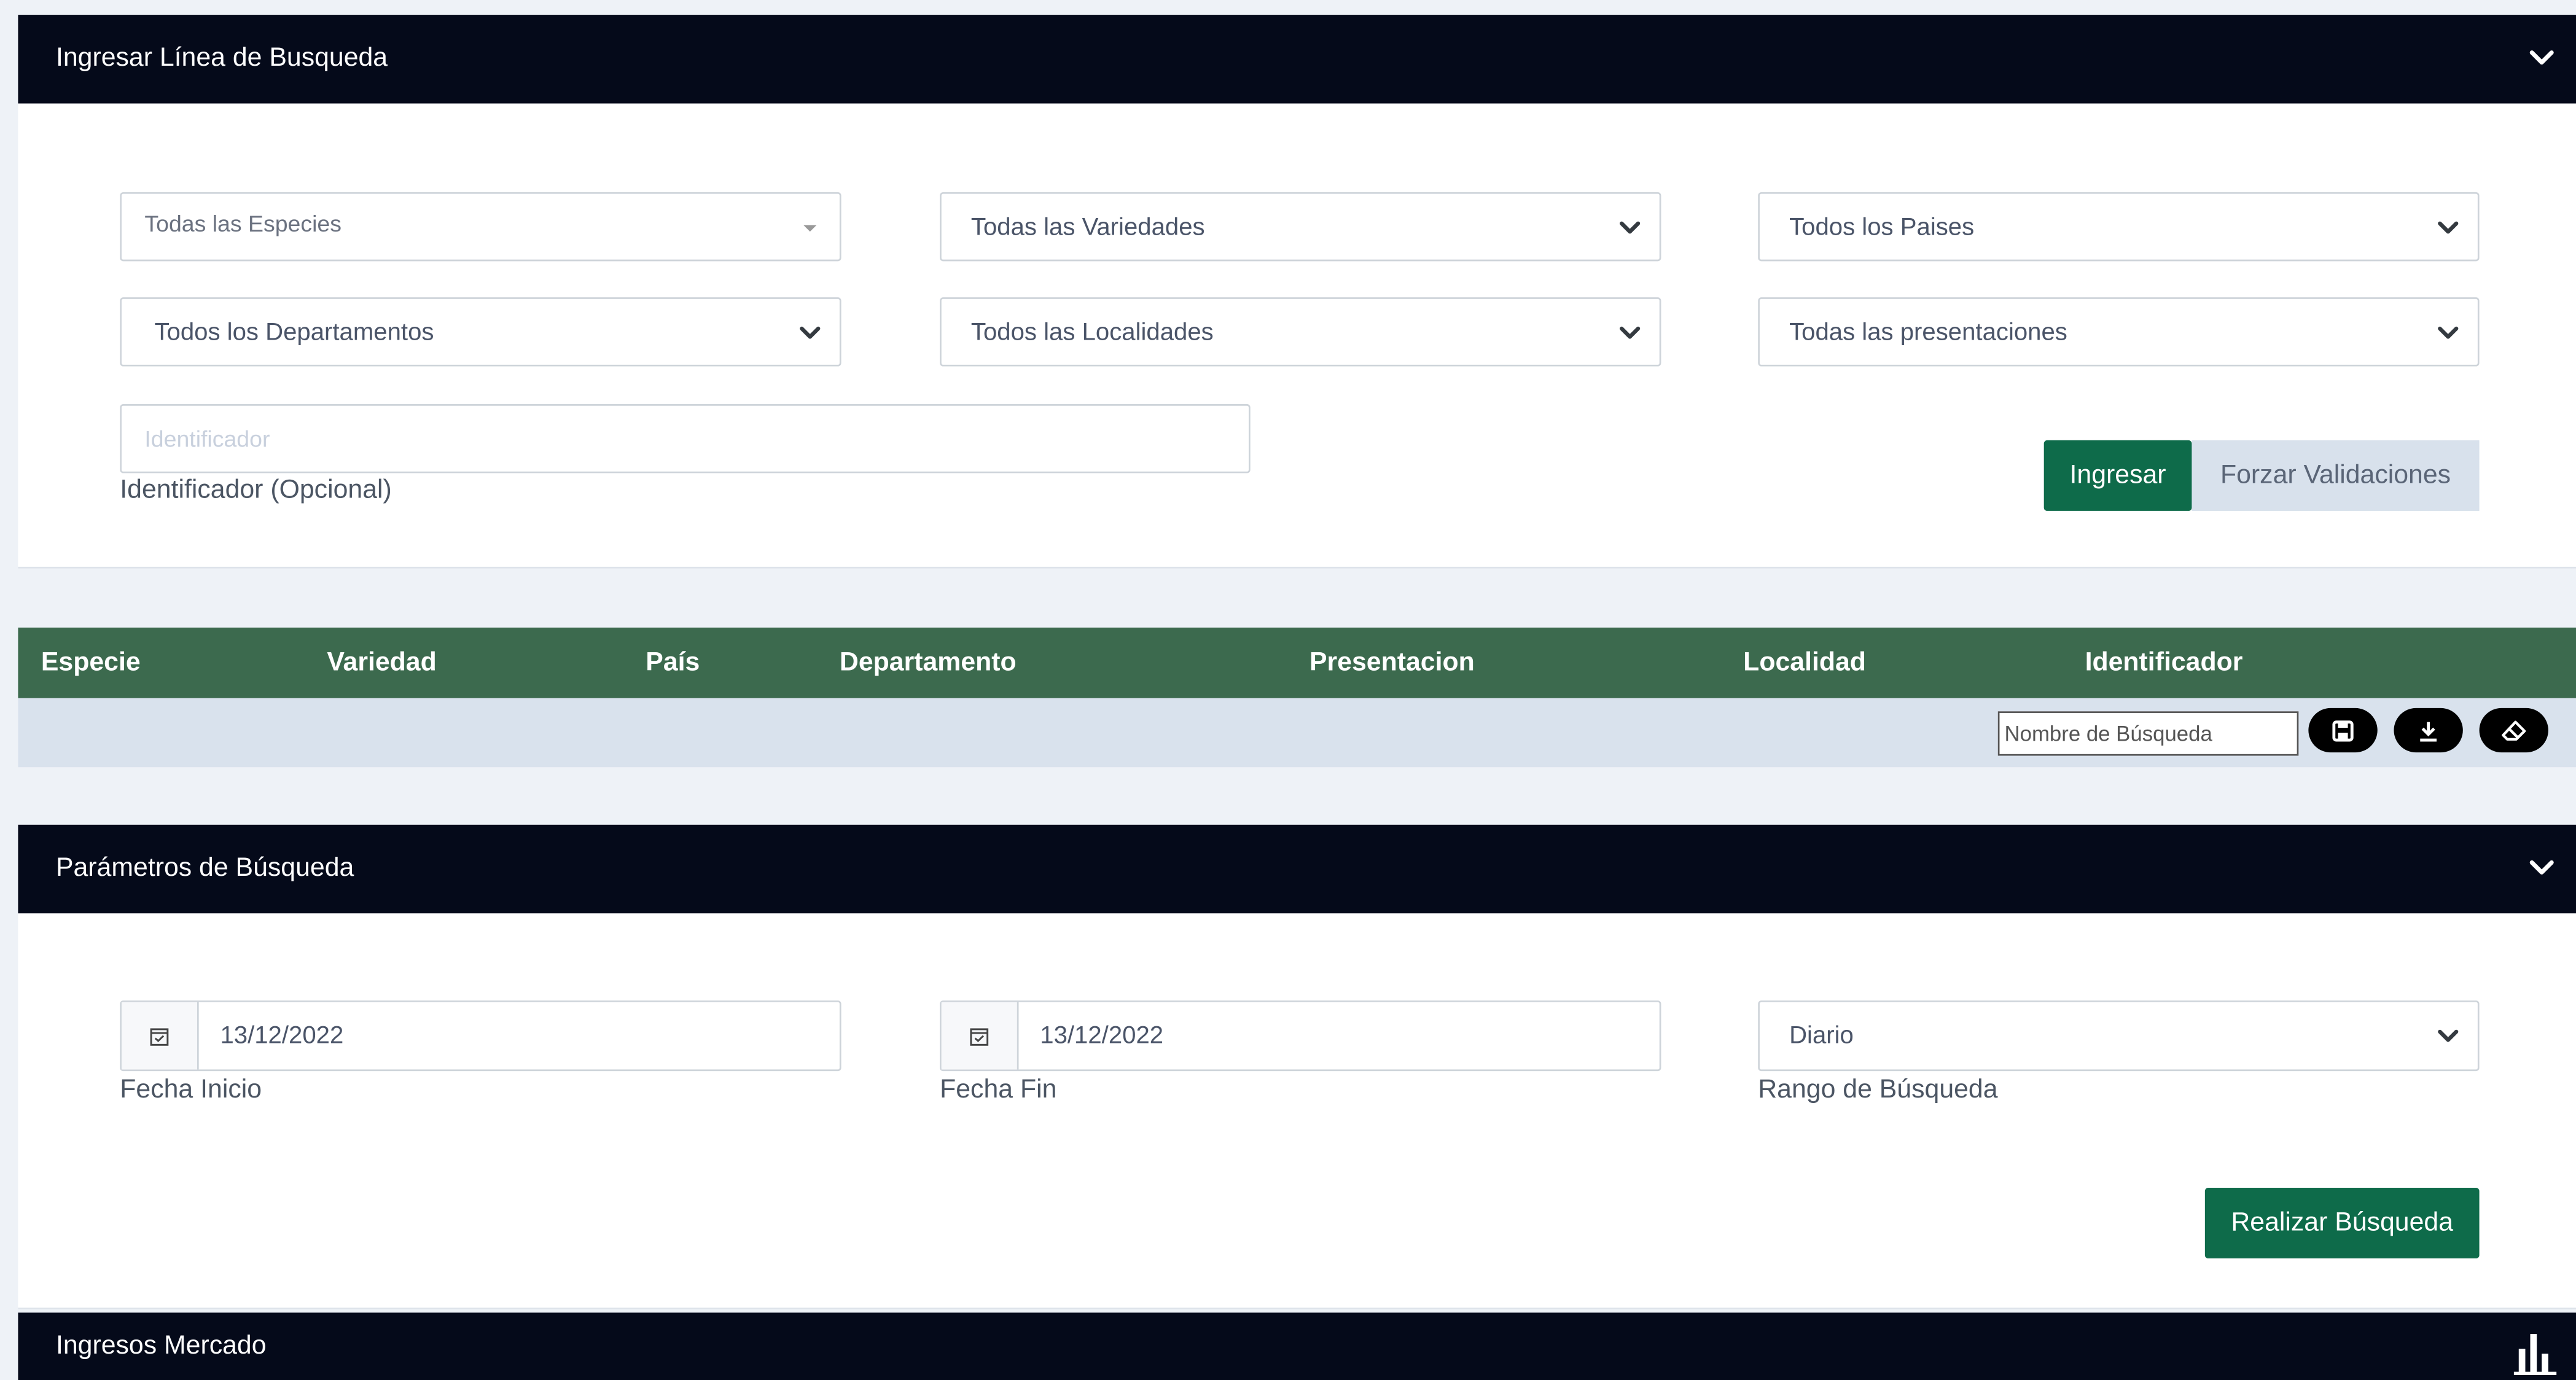  What do you see at coordinates (1878, 1090) in the screenshot?
I see `rango-label: Rango de Búsqueda` at bounding box center [1878, 1090].